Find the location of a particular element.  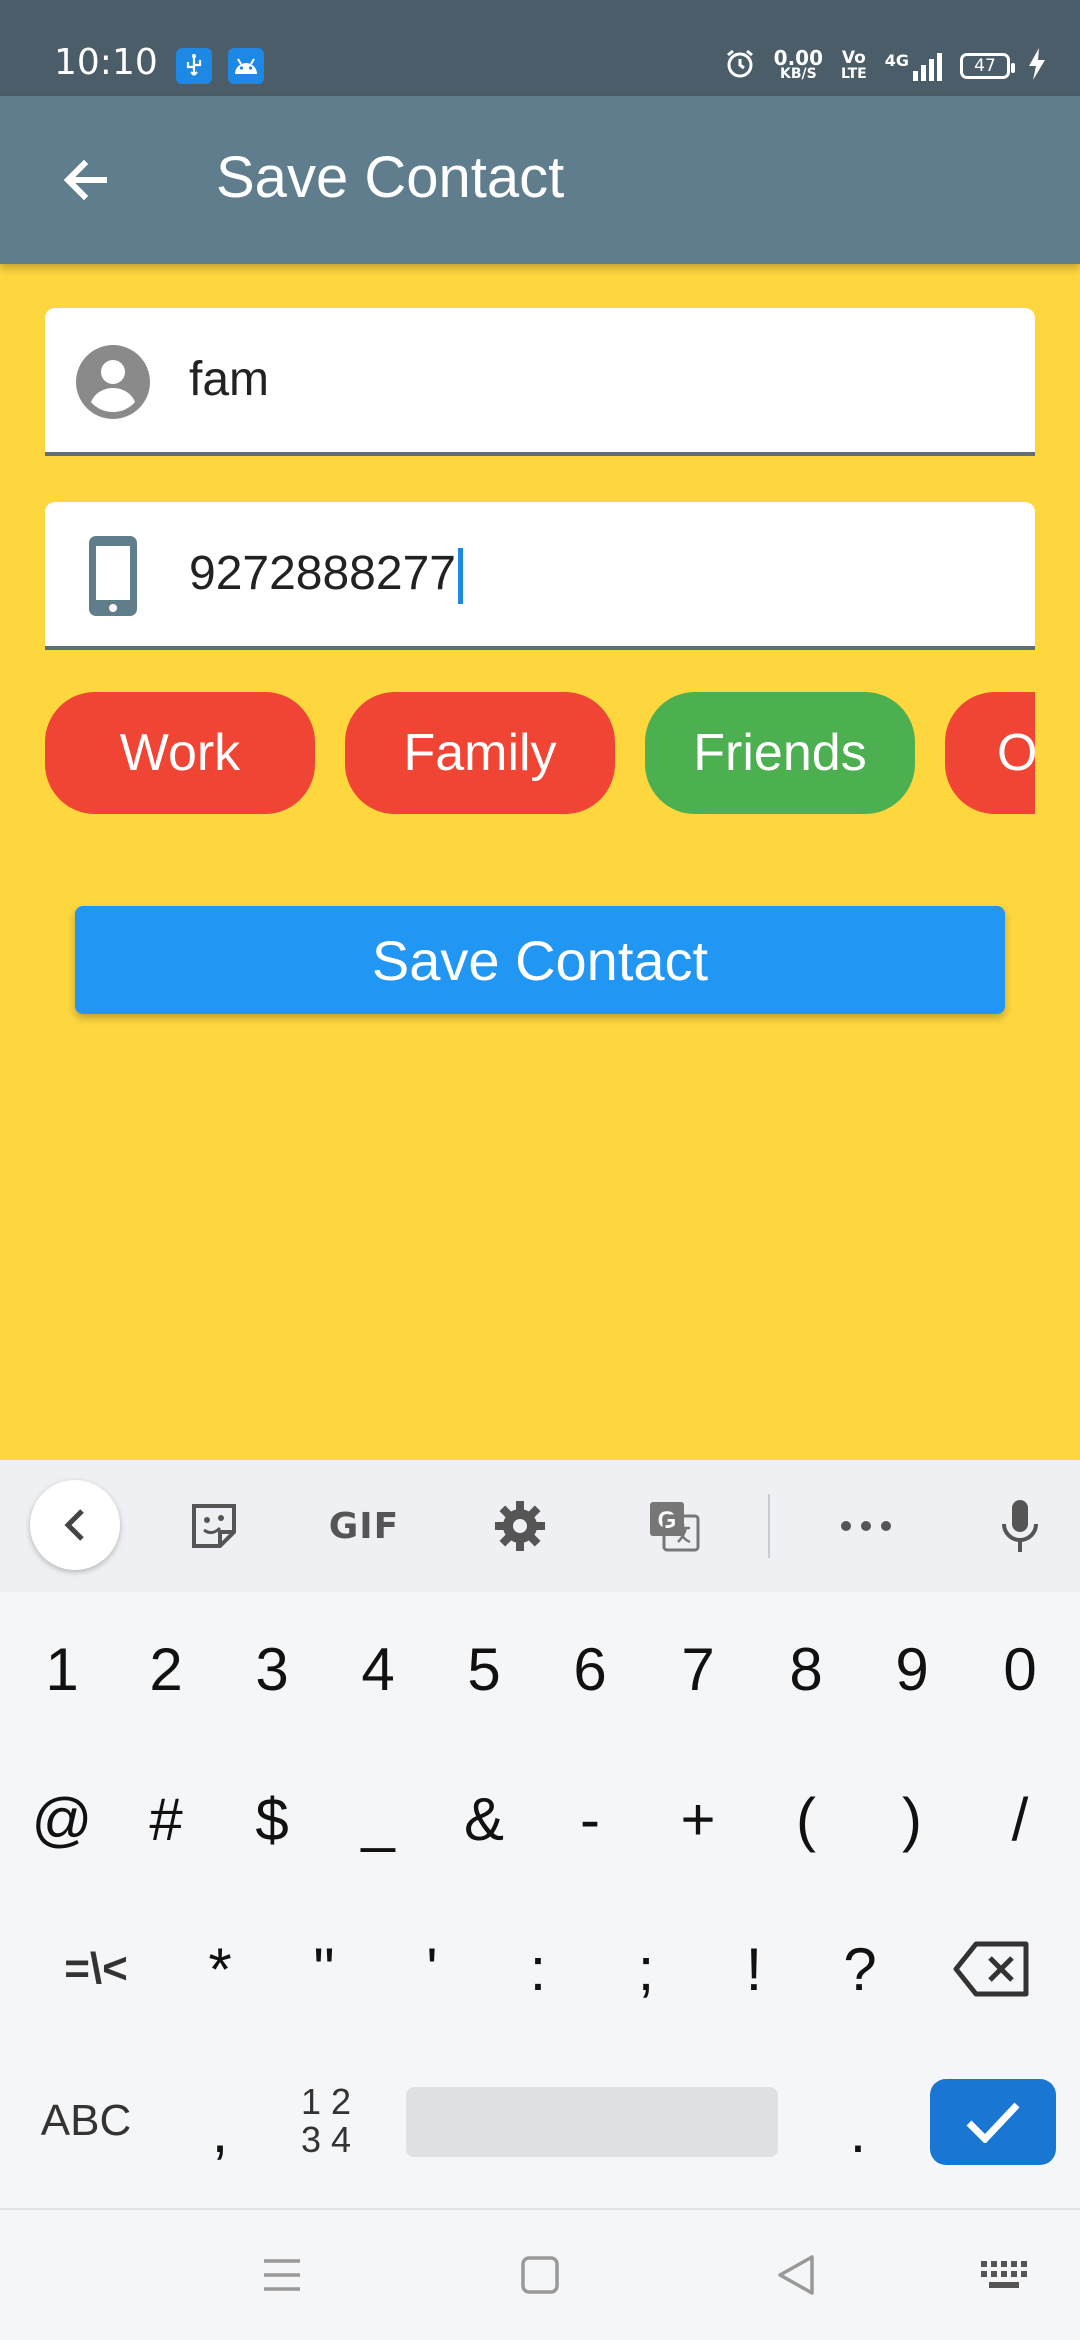

key-question: ? is located at coordinates (860, 1969).